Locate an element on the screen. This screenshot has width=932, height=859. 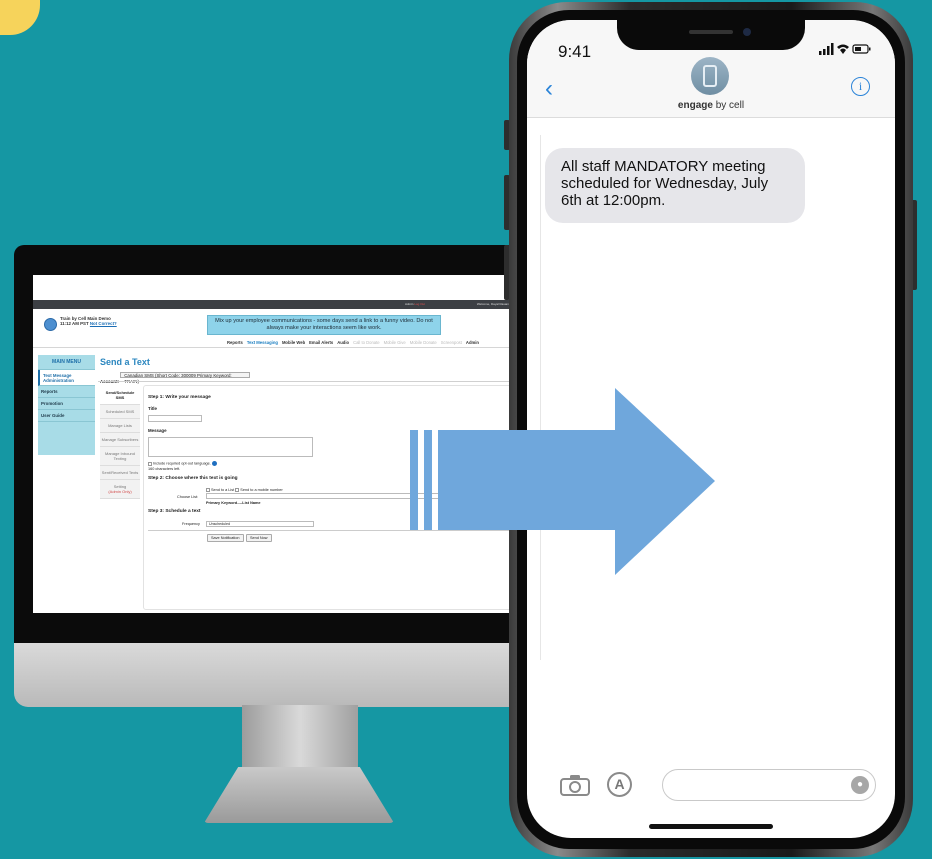
contact-name-rest: by cell is located at coordinates (728, 105).